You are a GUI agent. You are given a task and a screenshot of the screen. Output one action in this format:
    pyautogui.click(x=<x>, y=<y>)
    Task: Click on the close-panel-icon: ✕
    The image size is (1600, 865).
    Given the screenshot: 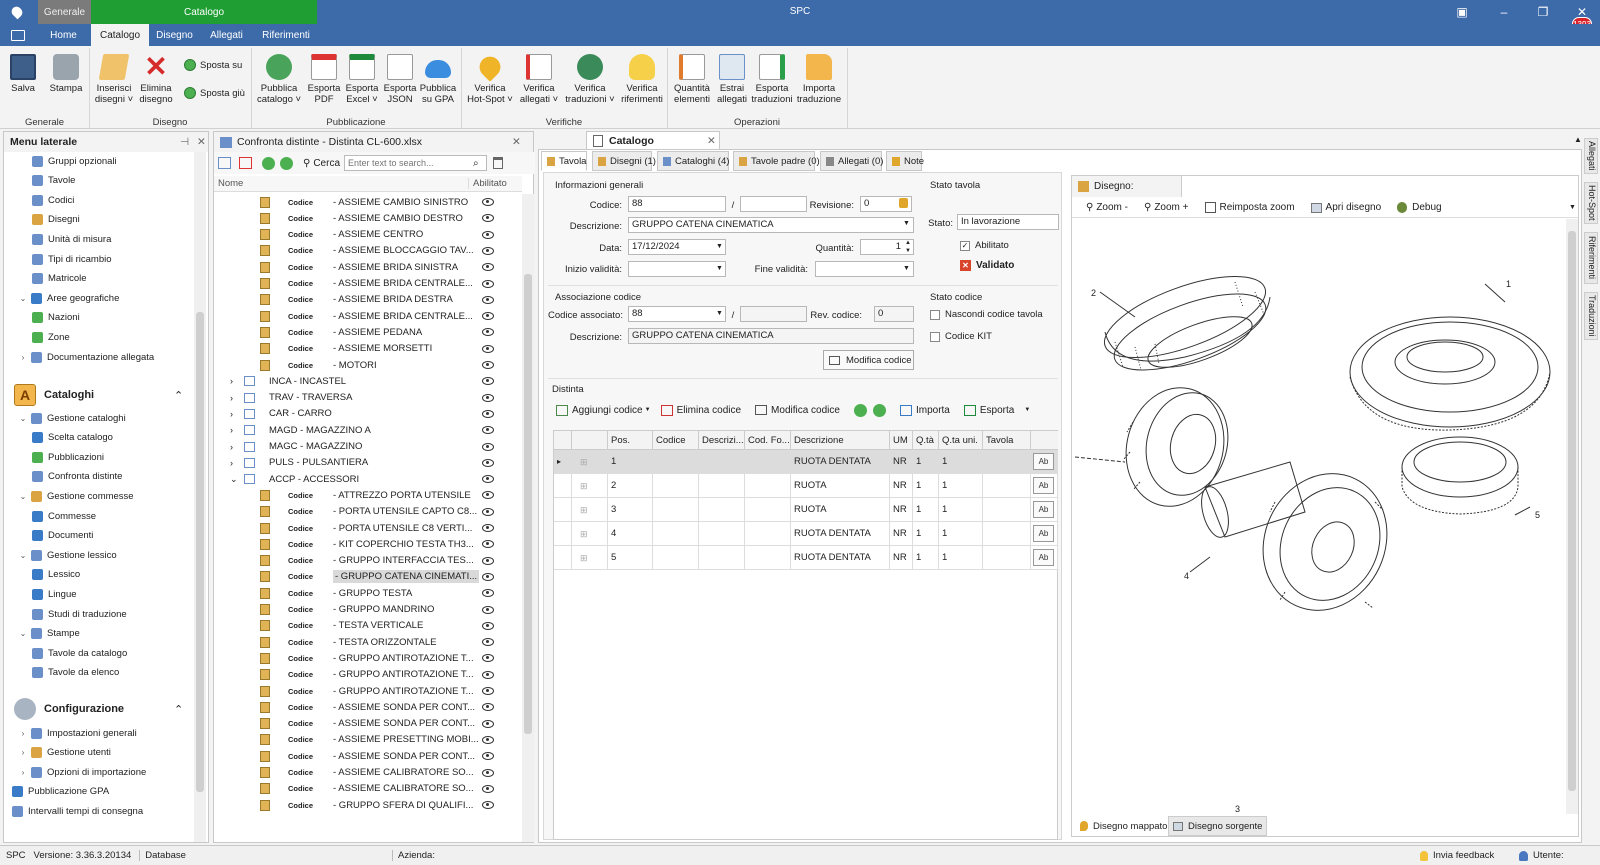 What is the action you would take?
    pyautogui.click(x=201, y=142)
    